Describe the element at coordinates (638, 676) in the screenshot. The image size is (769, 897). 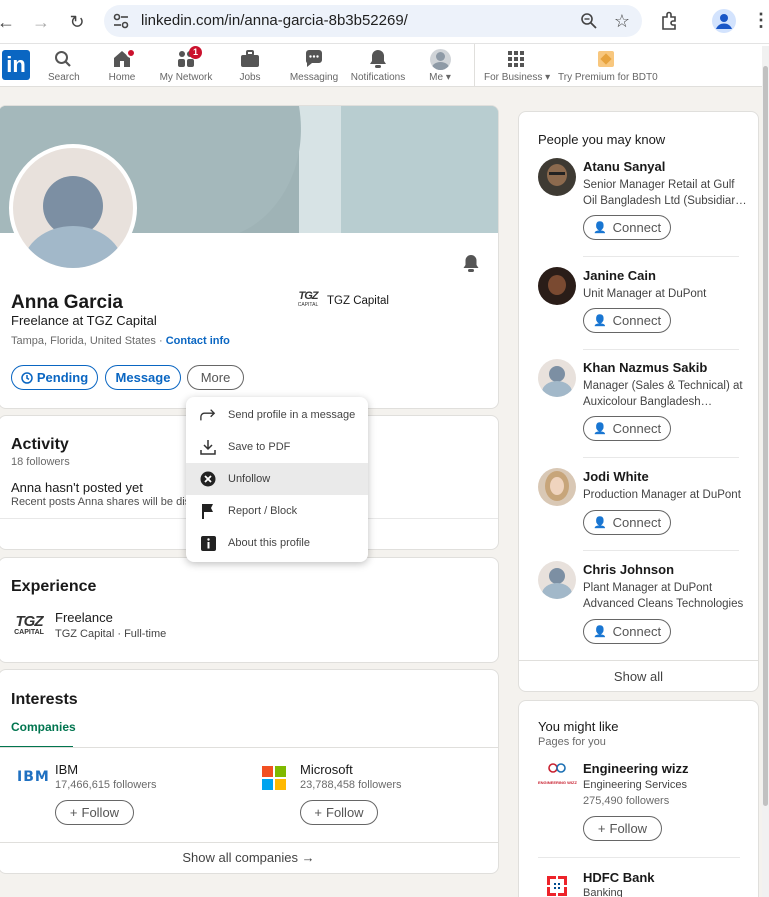
I see `show-all-link: Show all` at that location.